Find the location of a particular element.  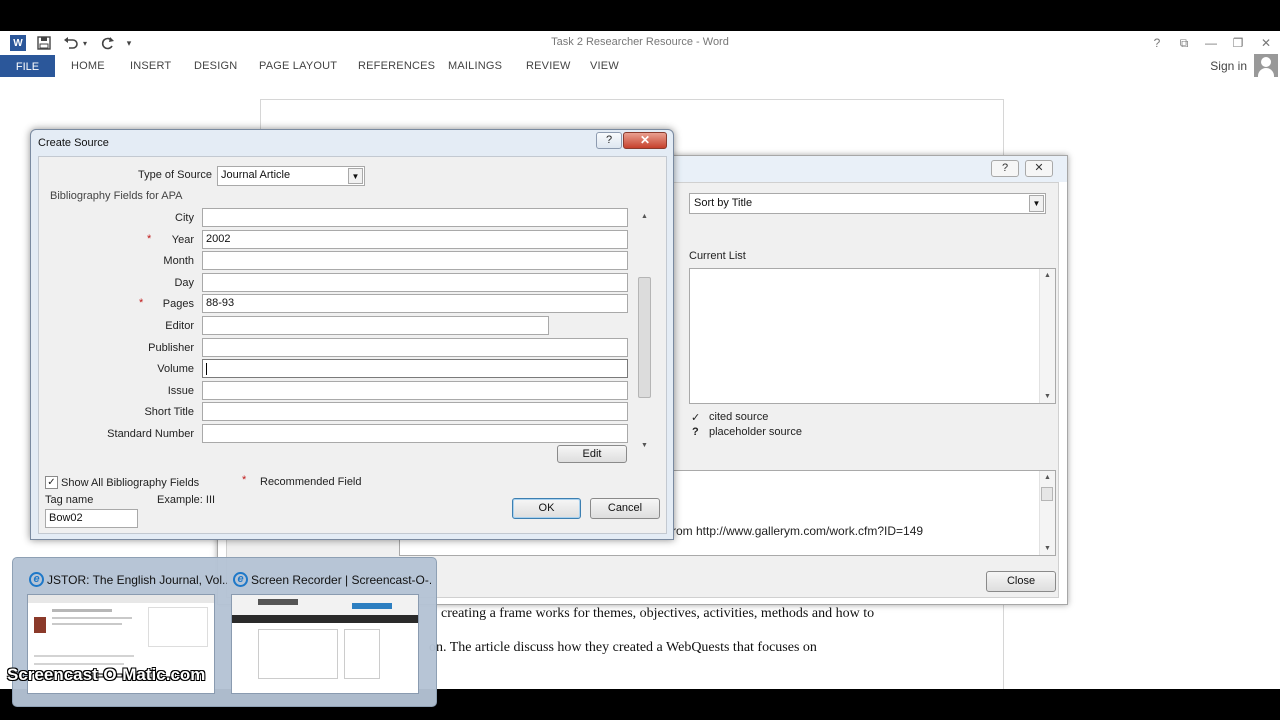

avatar is located at coordinates (1266, 66).